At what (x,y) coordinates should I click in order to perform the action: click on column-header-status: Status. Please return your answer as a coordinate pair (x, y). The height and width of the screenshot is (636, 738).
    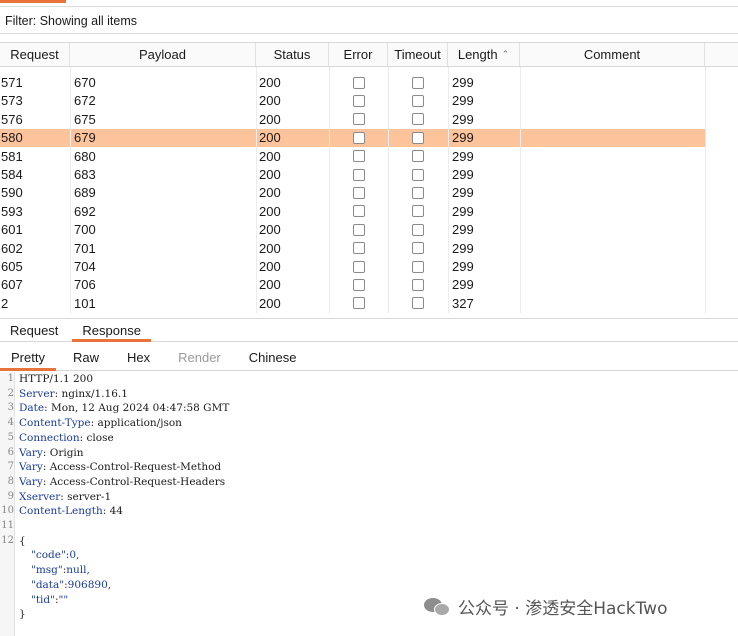
    Looking at the image, I should click on (292, 54).